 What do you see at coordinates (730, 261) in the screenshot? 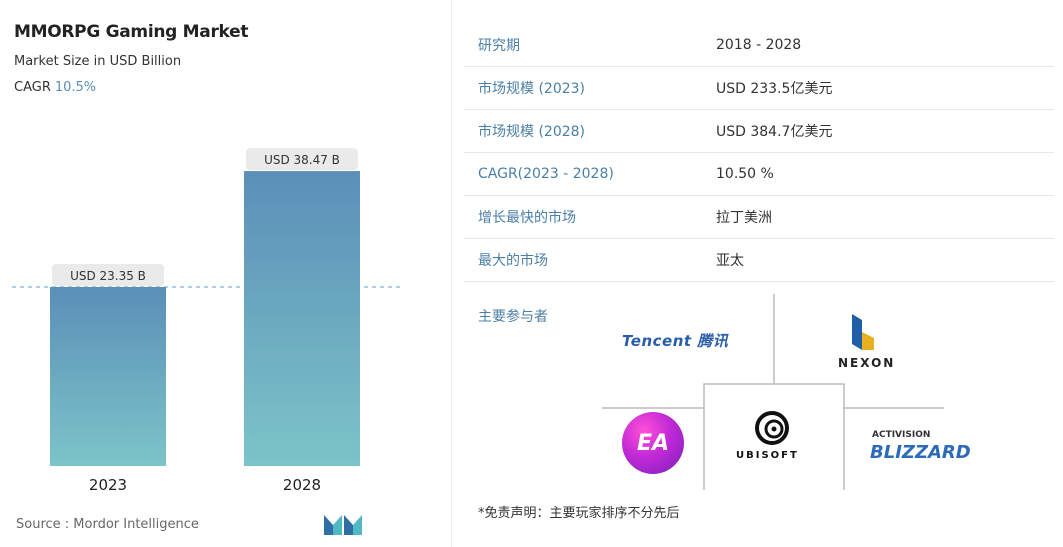
I see `info-value: 亚太` at bounding box center [730, 261].